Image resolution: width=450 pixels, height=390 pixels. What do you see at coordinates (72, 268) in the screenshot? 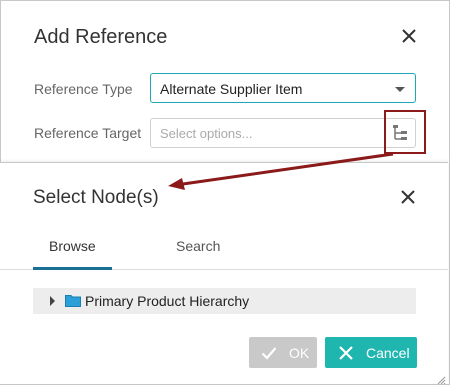
I see `active-tab-indicator` at bounding box center [72, 268].